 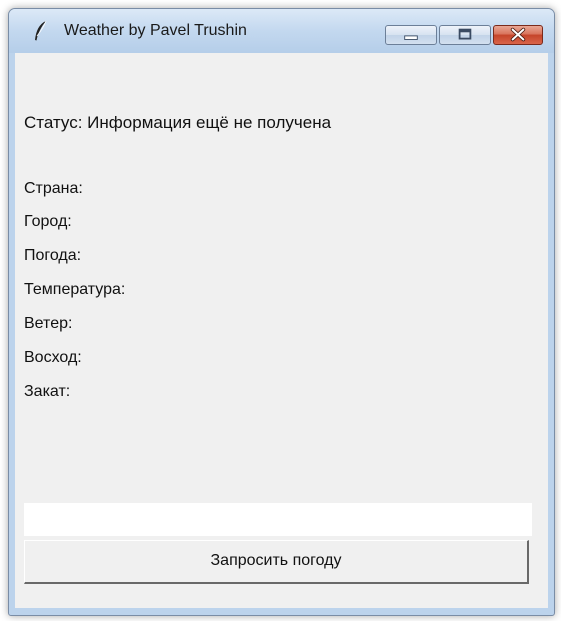 What do you see at coordinates (281, 31) in the screenshot?
I see `title-bar: Weather by Pavel Trushin` at bounding box center [281, 31].